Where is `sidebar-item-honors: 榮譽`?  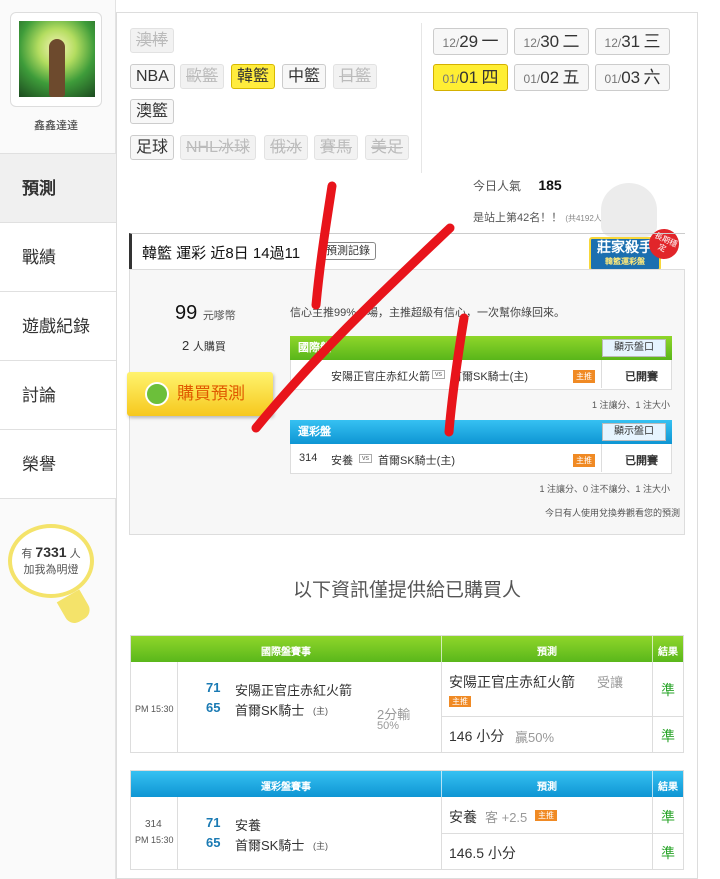 sidebar-item-honors: 榮譽 is located at coordinates (58, 464).